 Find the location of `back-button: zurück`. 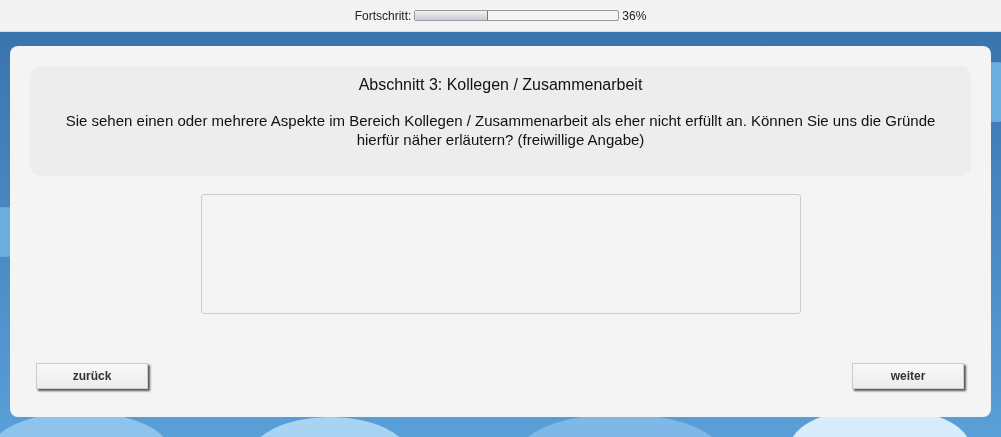

back-button: zurück is located at coordinates (92, 376).